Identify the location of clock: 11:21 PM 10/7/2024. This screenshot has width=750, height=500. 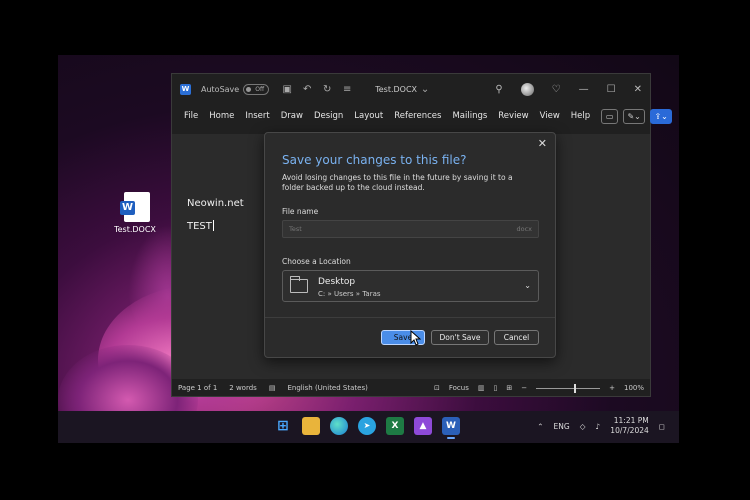
(629, 426).